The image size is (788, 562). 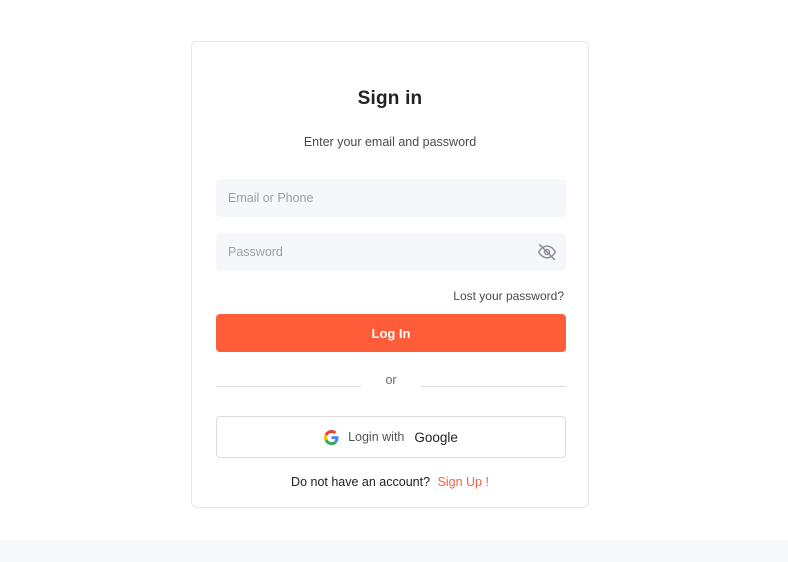 What do you see at coordinates (376, 437) in the screenshot?
I see `login-with-label: Login with` at bounding box center [376, 437].